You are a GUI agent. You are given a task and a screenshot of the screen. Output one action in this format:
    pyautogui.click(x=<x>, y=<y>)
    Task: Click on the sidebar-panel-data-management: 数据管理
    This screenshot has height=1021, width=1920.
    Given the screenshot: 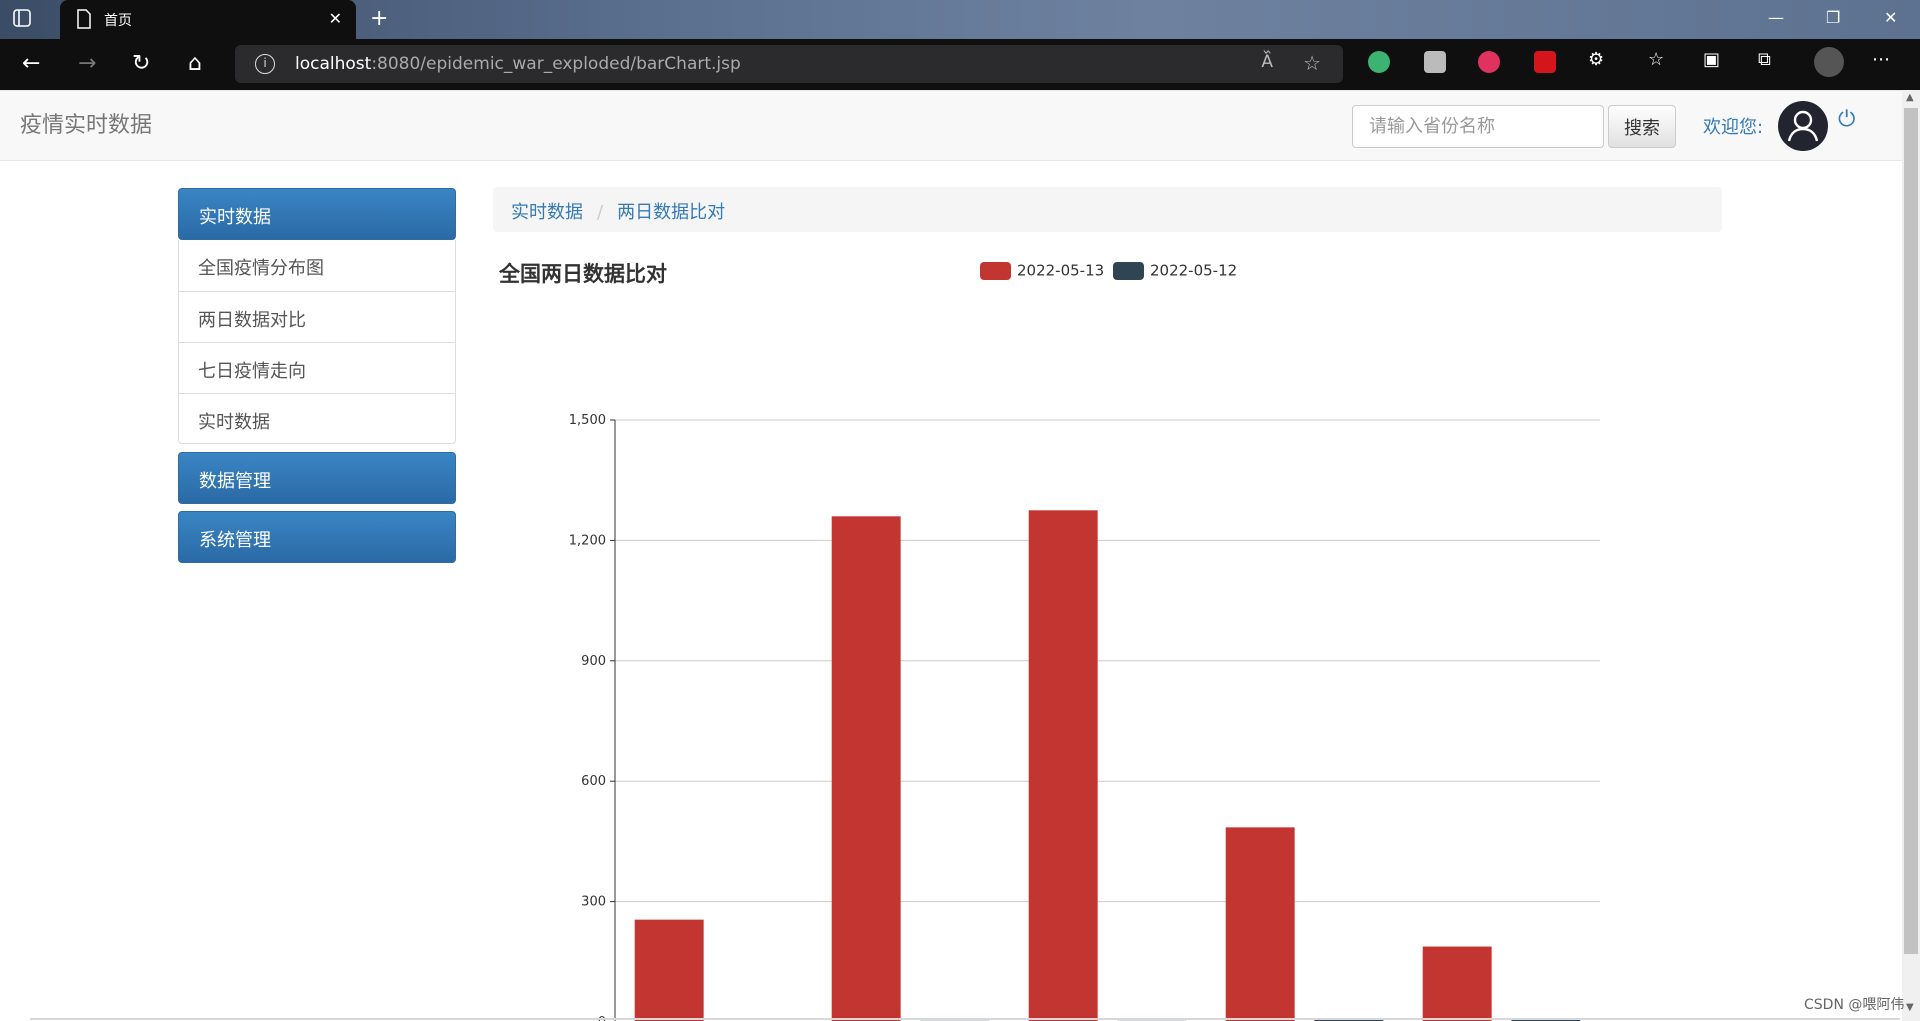 What is the action you would take?
    pyautogui.click(x=317, y=478)
    